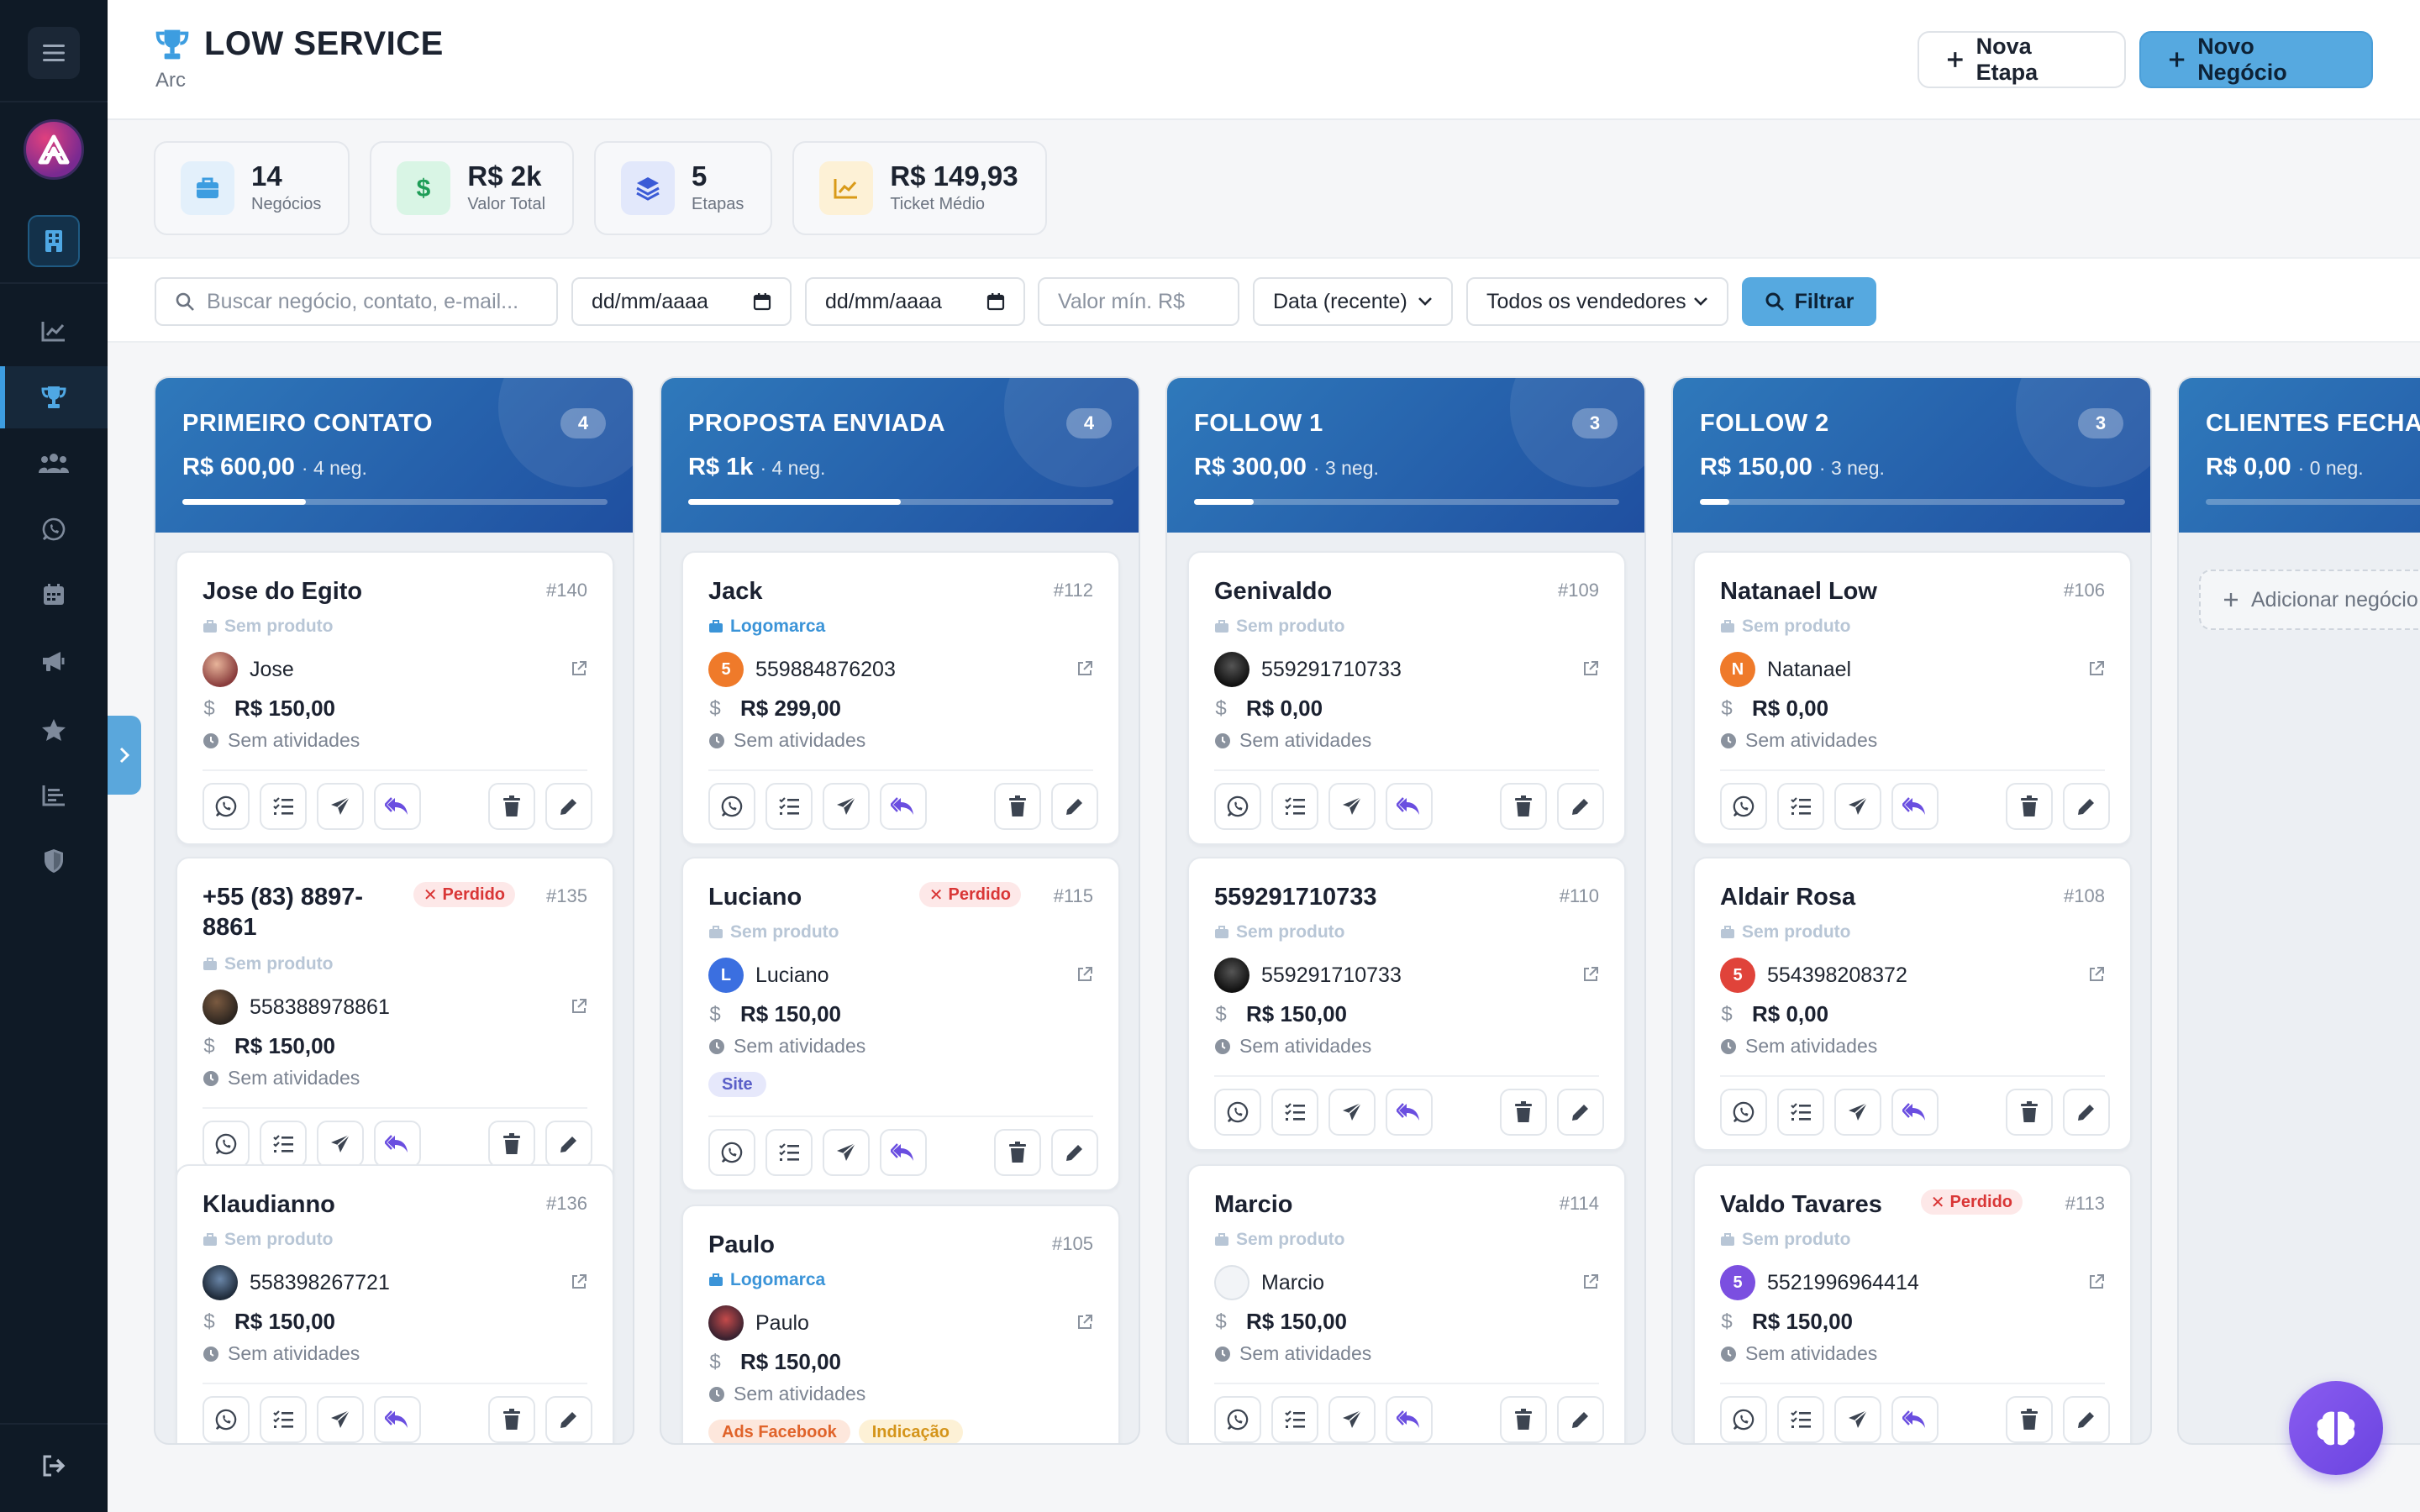  I want to click on deal-title: Aldair Rosa, so click(1846, 897).